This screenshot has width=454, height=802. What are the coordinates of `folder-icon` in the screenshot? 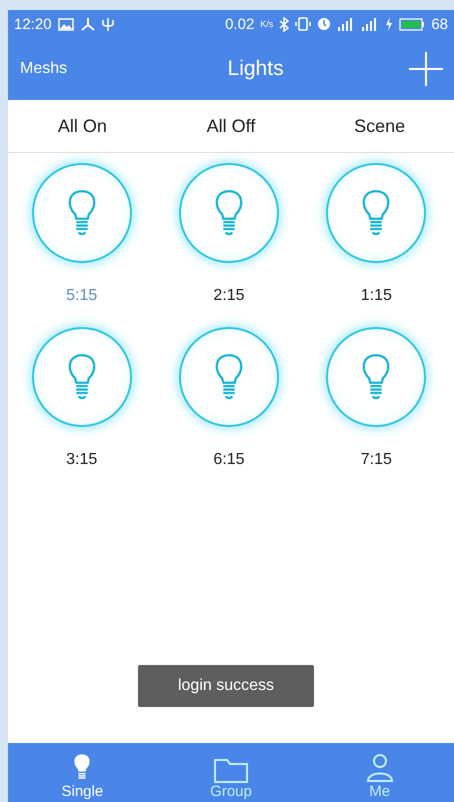 It's located at (231, 770).